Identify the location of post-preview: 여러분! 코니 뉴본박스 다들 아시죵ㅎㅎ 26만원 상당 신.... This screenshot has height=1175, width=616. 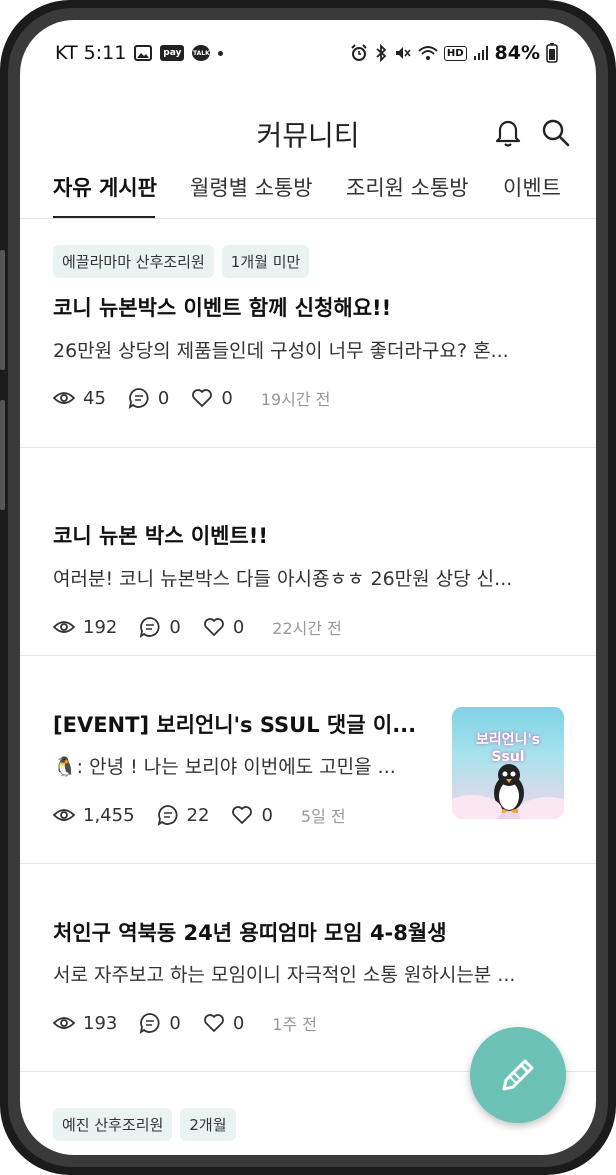
(283, 579).